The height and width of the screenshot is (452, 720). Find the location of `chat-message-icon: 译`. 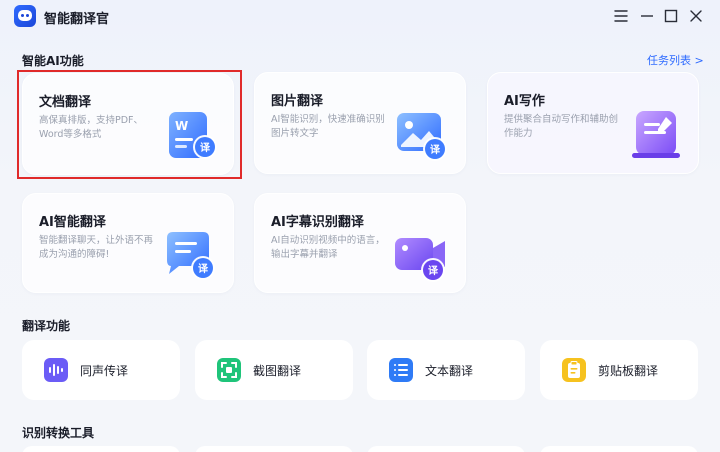

chat-message-icon: 译 is located at coordinates (193, 258).